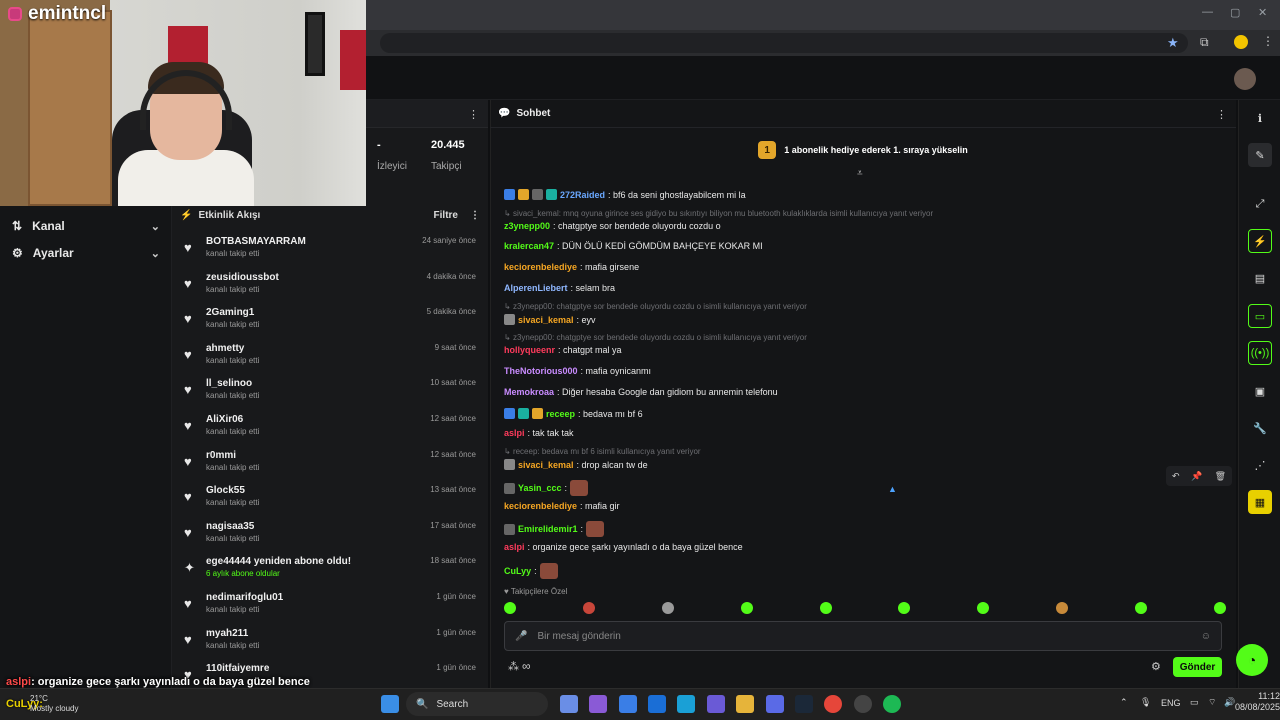 The image size is (1280, 720). What do you see at coordinates (526, 666) in the screenshot?
I see `infinity-icon: ∞` at bounding box center [526, 666].